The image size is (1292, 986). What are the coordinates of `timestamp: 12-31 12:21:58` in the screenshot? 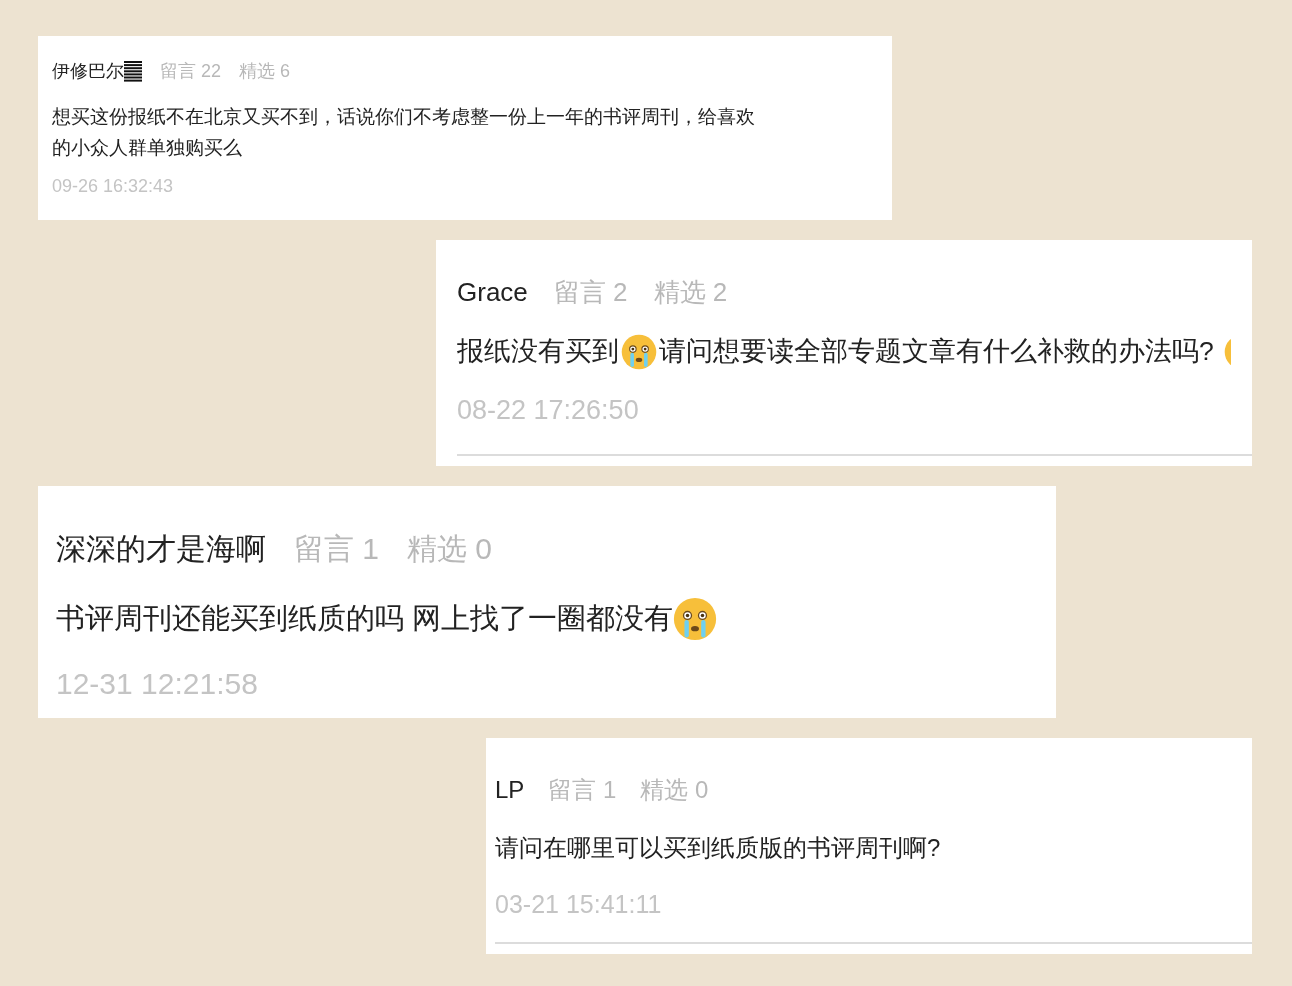 It's located at (157, 684).